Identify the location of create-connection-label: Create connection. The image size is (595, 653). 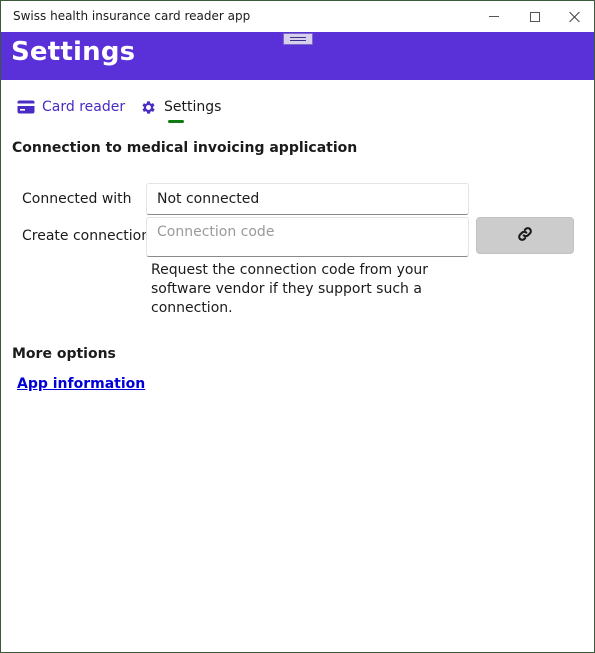
(86, 236).